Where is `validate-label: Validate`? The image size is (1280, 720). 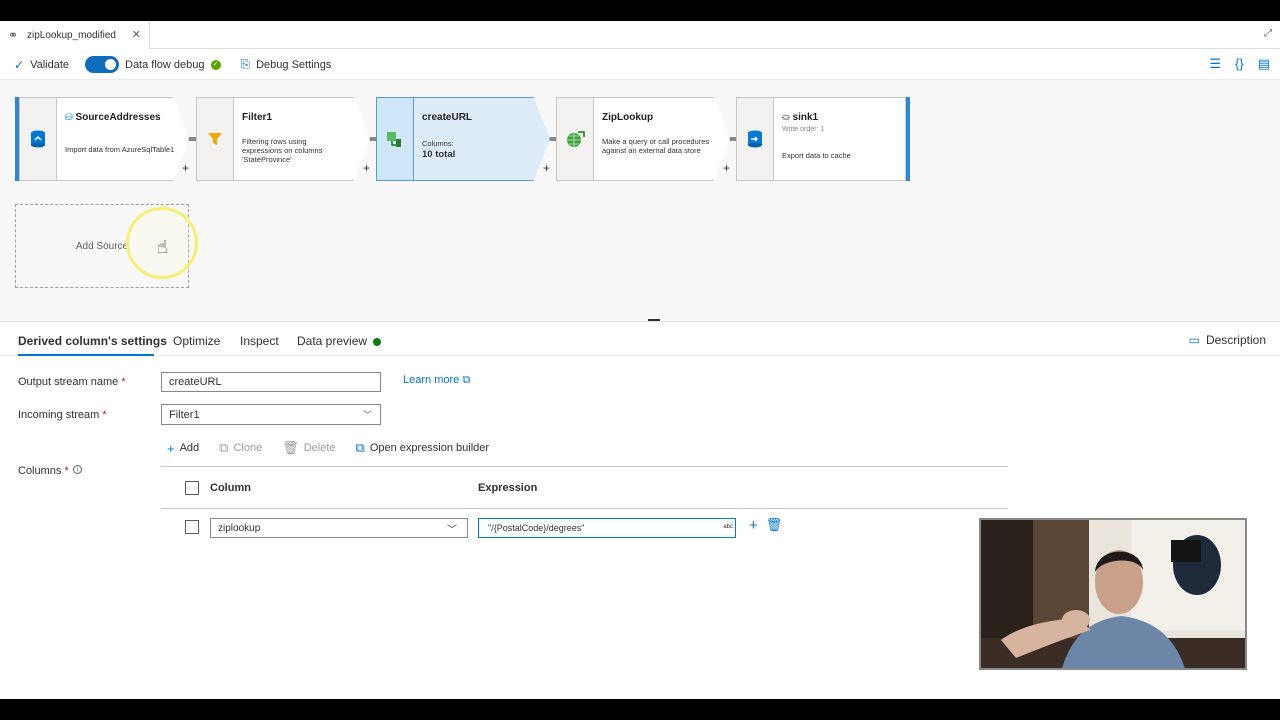 validate-label: Validate is located at coordinates (49, 64).